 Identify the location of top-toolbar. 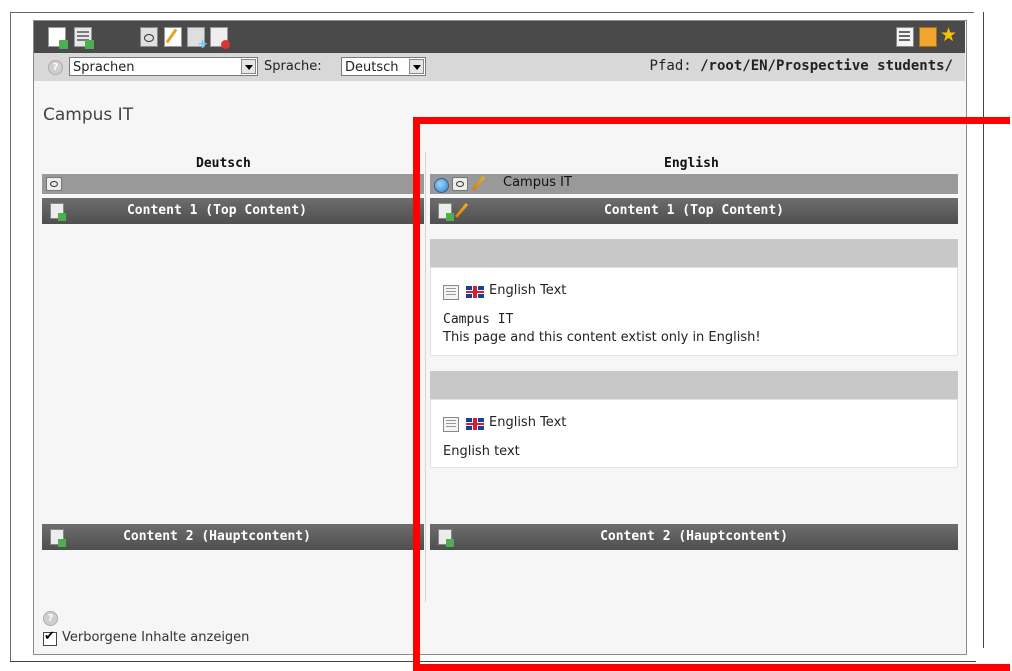
(499, 37).